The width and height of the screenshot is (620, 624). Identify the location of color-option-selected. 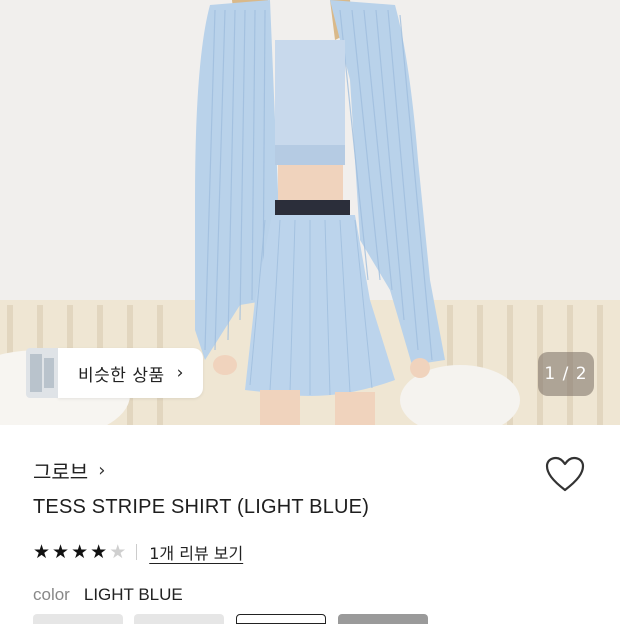
(281, 619).